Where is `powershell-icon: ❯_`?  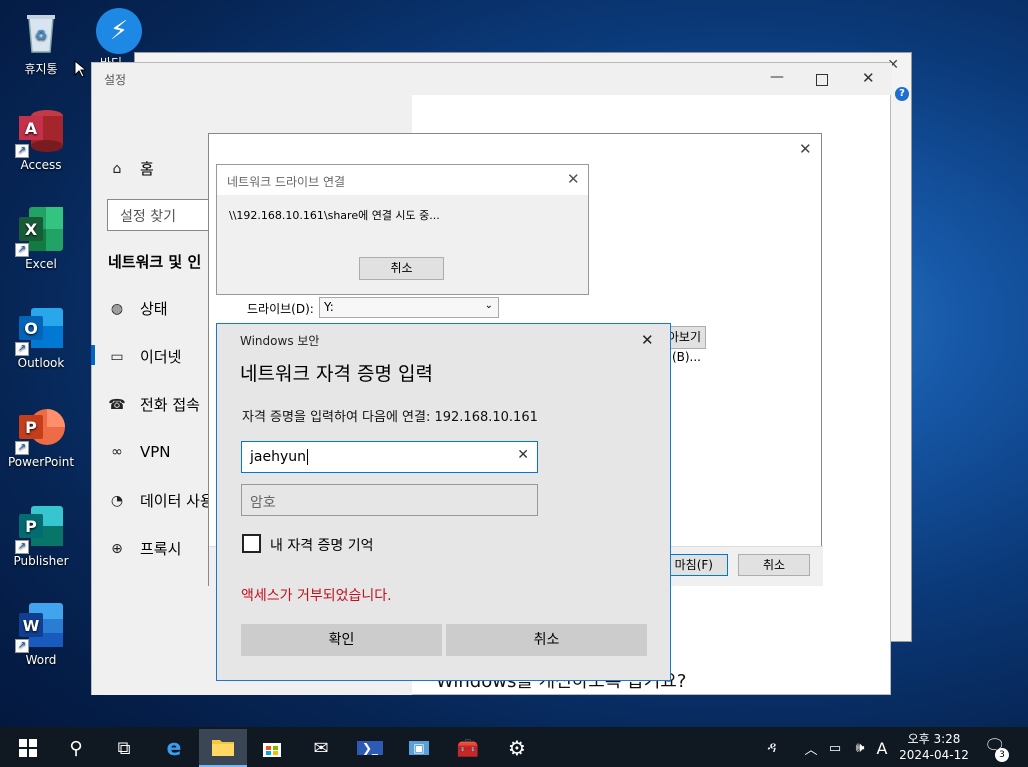
powershell-icon: ❯_ is located at coordinates (370, 748).